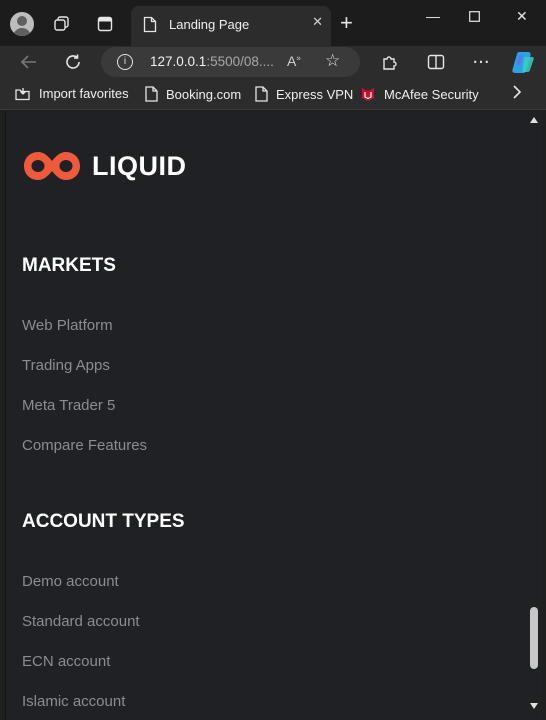 Image resolution: width=546 pixels, height=720 pixels. What do you see at coordinates (433, 16) in the screenshot?
I see `minimize-icon: —` at bounding box center [433, 16].